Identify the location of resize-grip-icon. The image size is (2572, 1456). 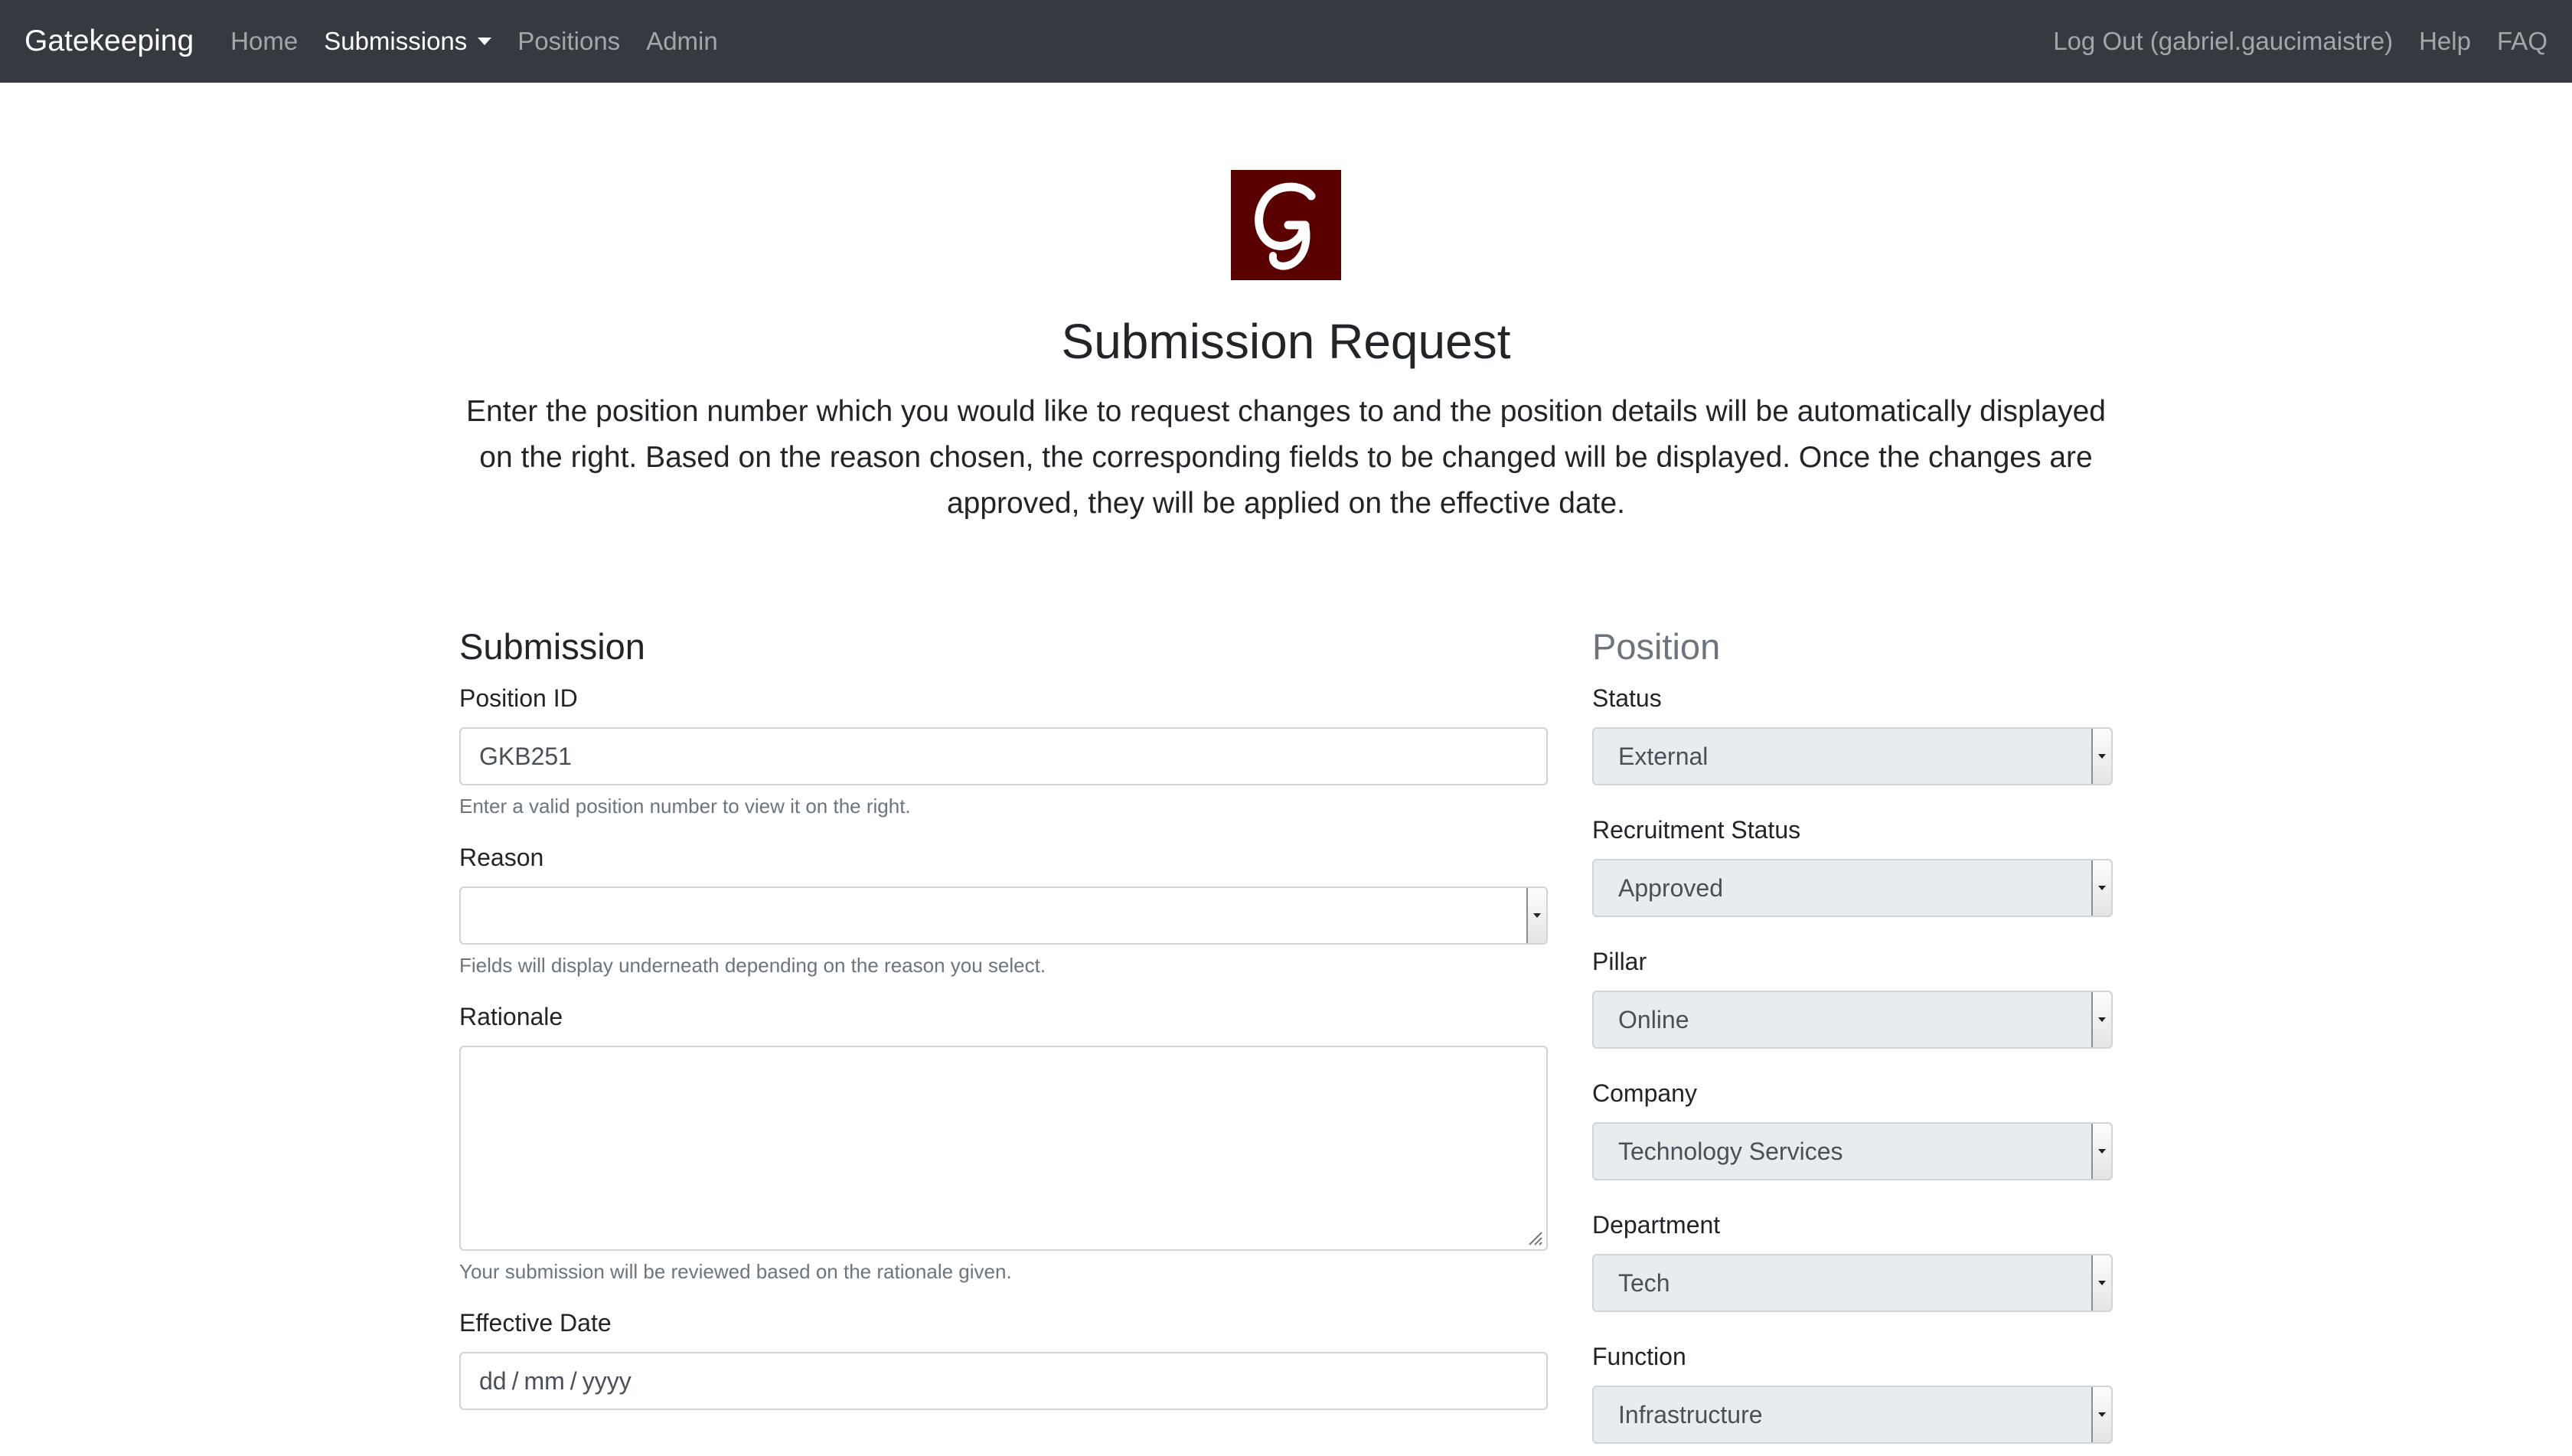
(1534, 1238).